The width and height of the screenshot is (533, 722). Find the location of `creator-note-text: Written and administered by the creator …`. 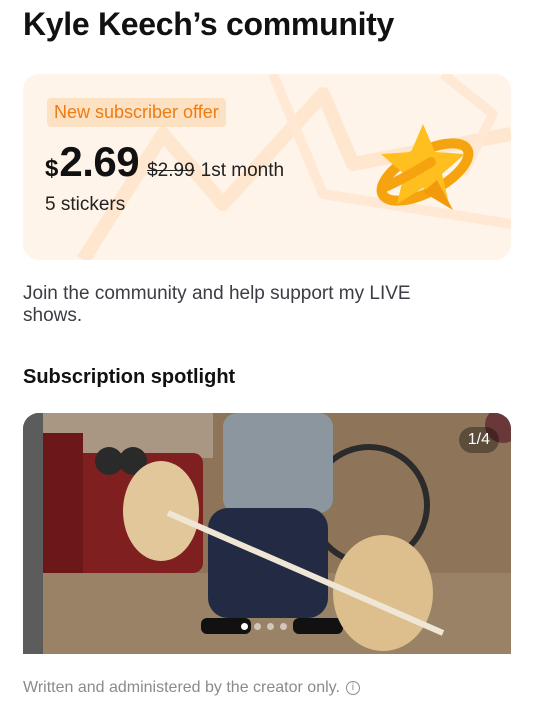

creator-note-text: Written and administered by the creator … is located at coordinates (181, 687).